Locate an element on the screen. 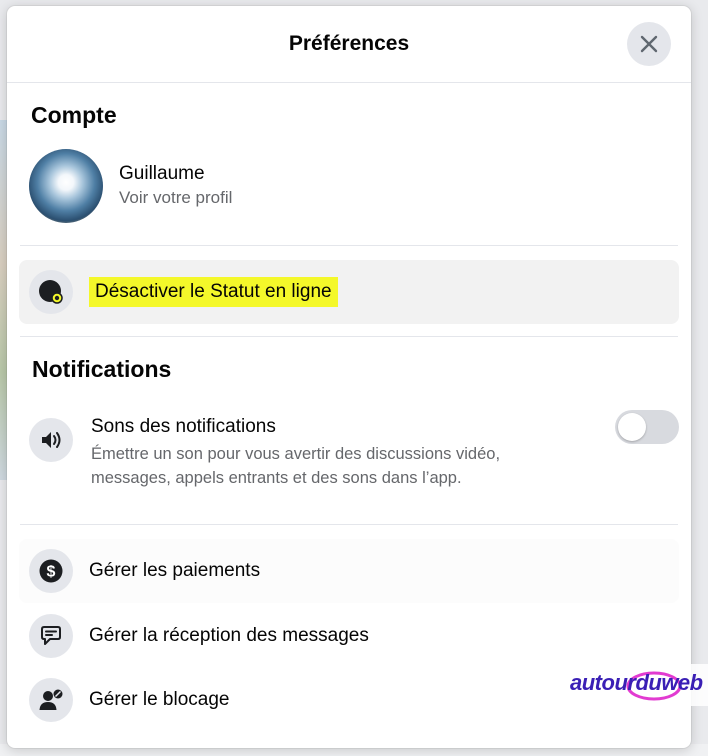  block-user-icon is located at coordinates (51, 699).